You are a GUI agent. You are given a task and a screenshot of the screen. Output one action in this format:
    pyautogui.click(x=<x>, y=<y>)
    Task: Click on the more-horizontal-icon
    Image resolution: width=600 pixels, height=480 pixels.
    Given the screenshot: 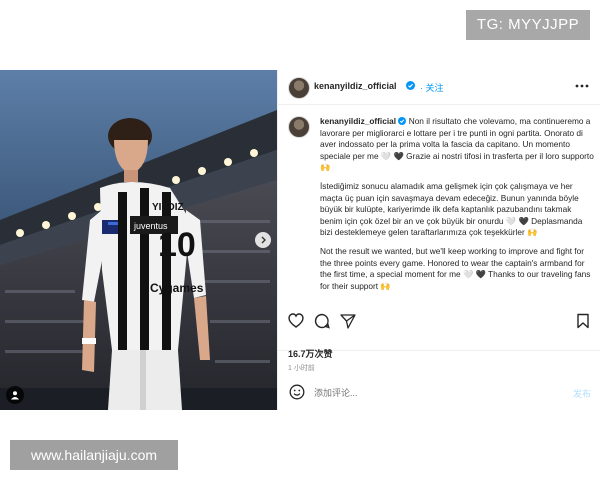 What is the action you would take?
    pyautogui.click(x=582, y=86)
    